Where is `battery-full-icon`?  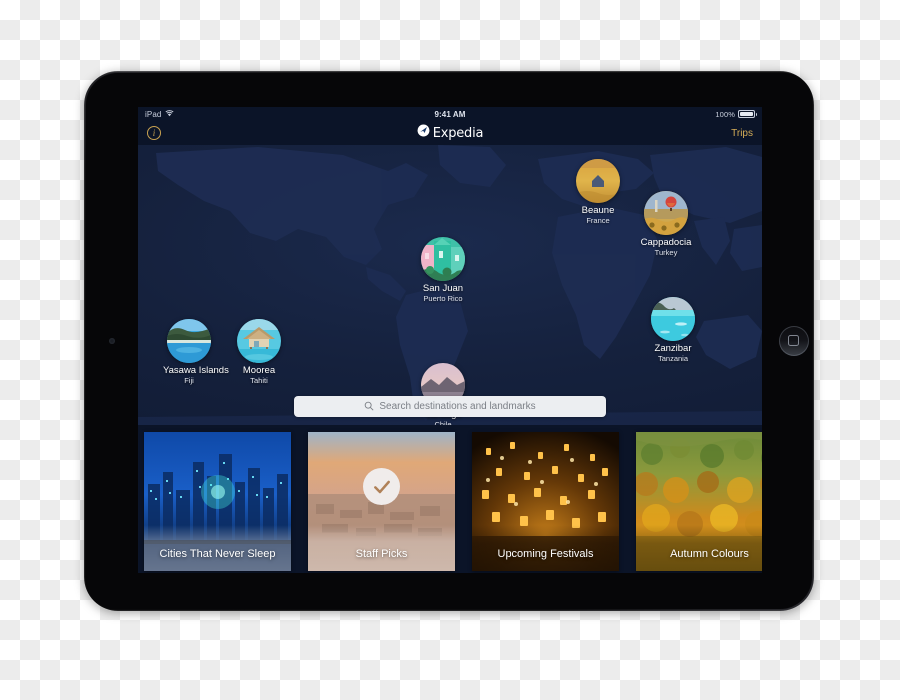 battery-full-icon is located at coordinates (747, 114).